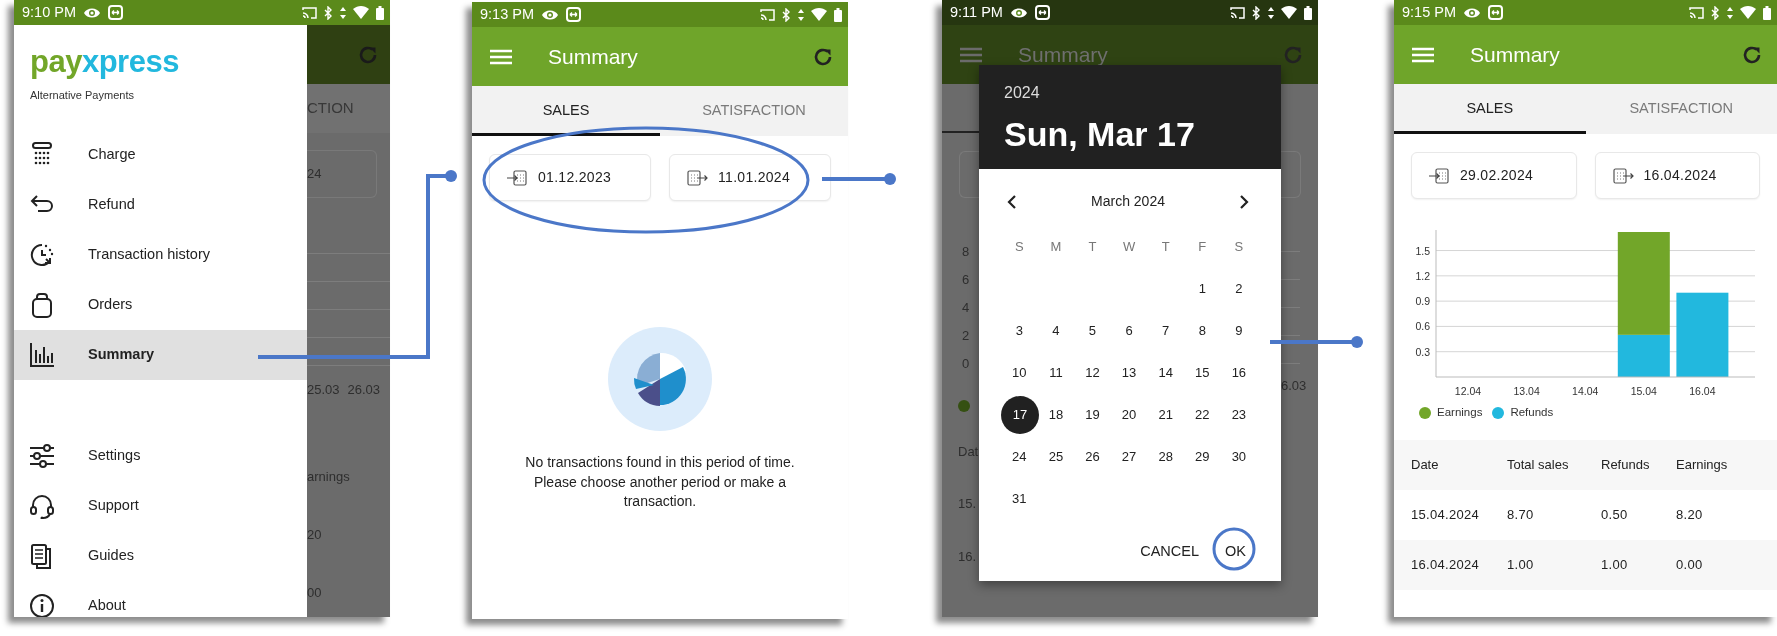 The width and height of the screenshot is (1777, 636). I want to click on calendar-day: 1, so click(1202, 289).